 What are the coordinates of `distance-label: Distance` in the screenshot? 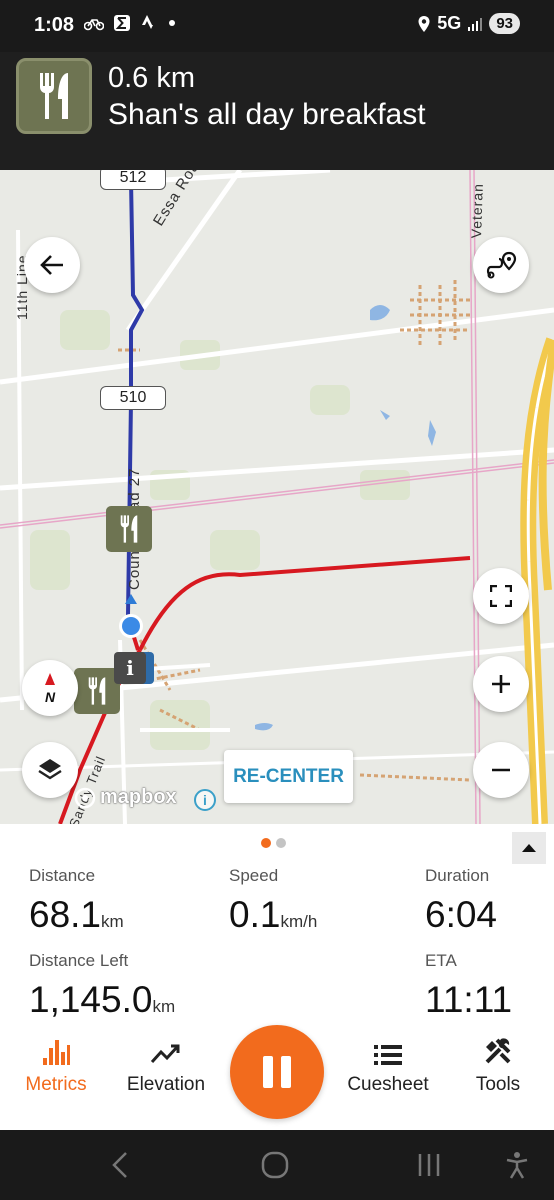 It's located at (62, 875).